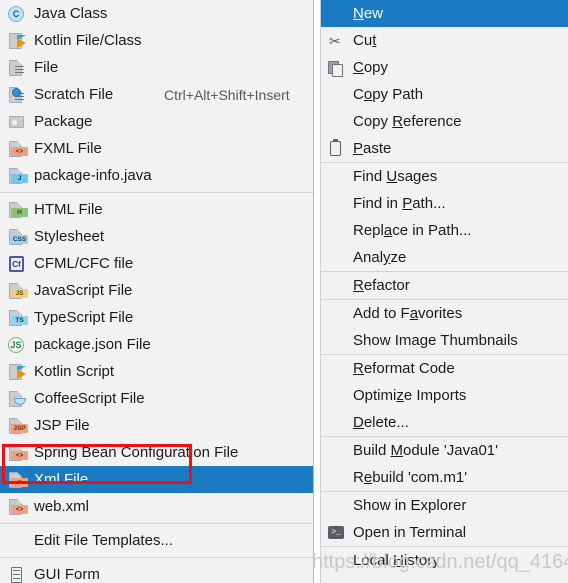  What do you see at coordinates (89, 398) in the screenshot?
I see `menu-item-label: CoffeeScript File` at bounding box center [89, 398].